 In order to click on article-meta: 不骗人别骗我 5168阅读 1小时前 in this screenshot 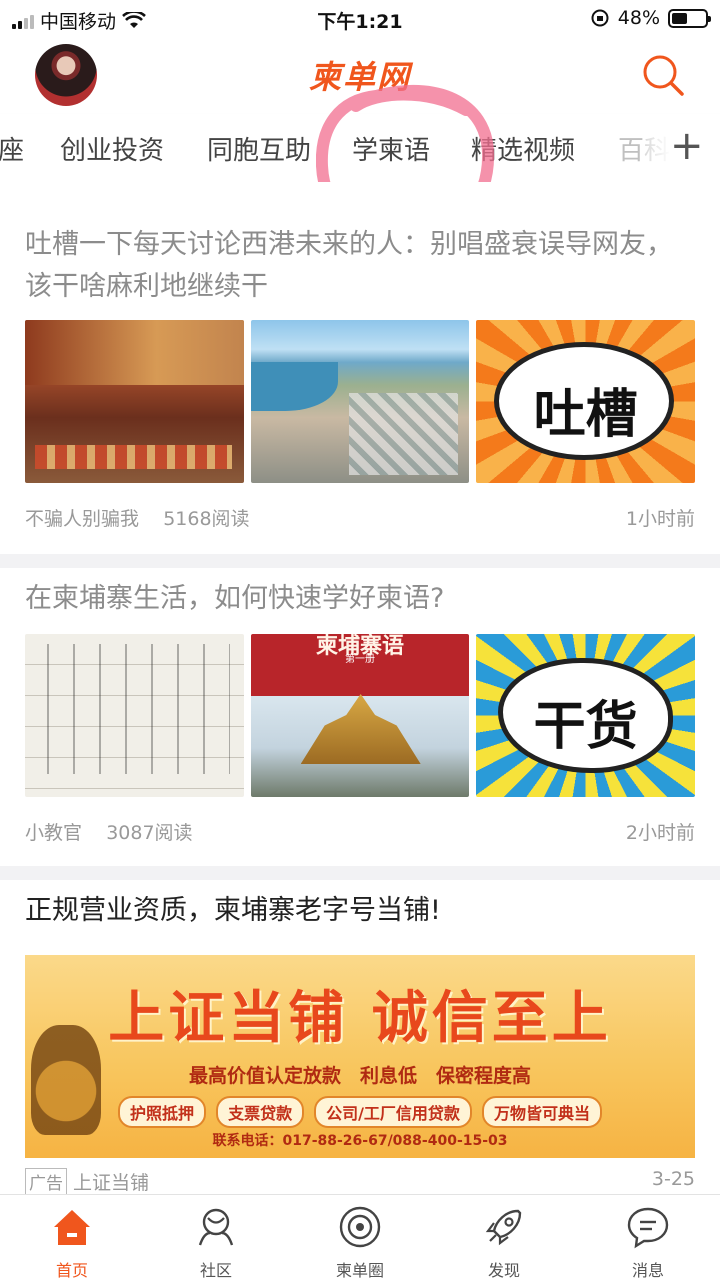, I will do `click(360, 517)`.